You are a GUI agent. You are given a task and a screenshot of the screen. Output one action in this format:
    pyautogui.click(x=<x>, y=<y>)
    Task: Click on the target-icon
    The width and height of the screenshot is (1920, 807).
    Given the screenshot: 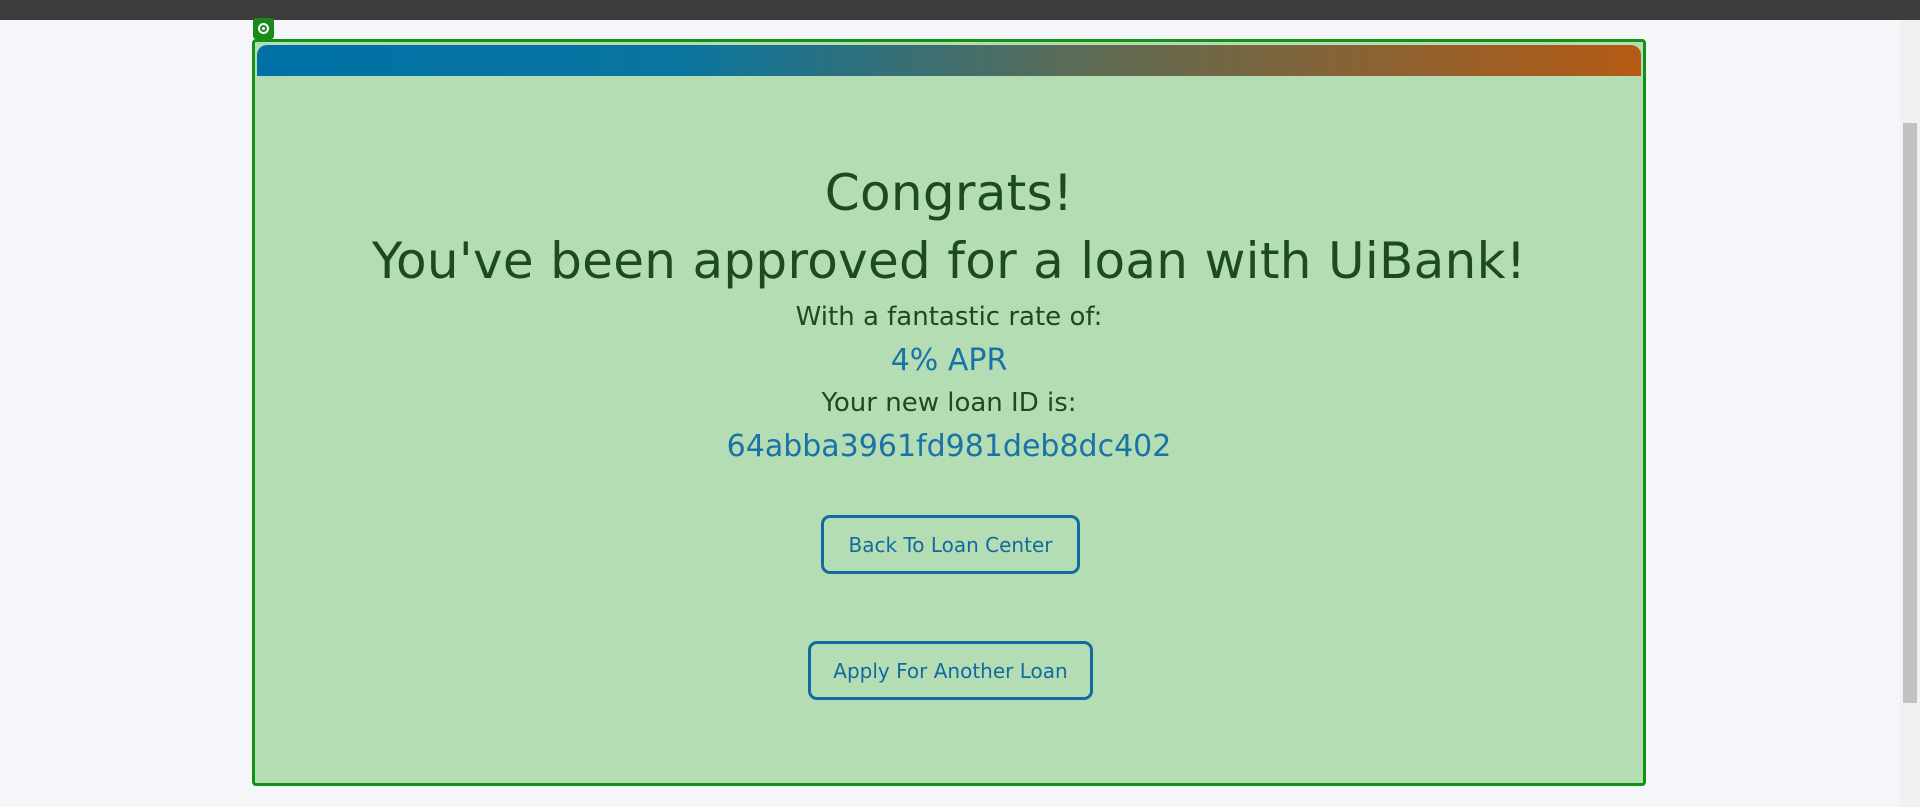 What is the action you would take?
    pyautogui.click(x=263, y=28)
    